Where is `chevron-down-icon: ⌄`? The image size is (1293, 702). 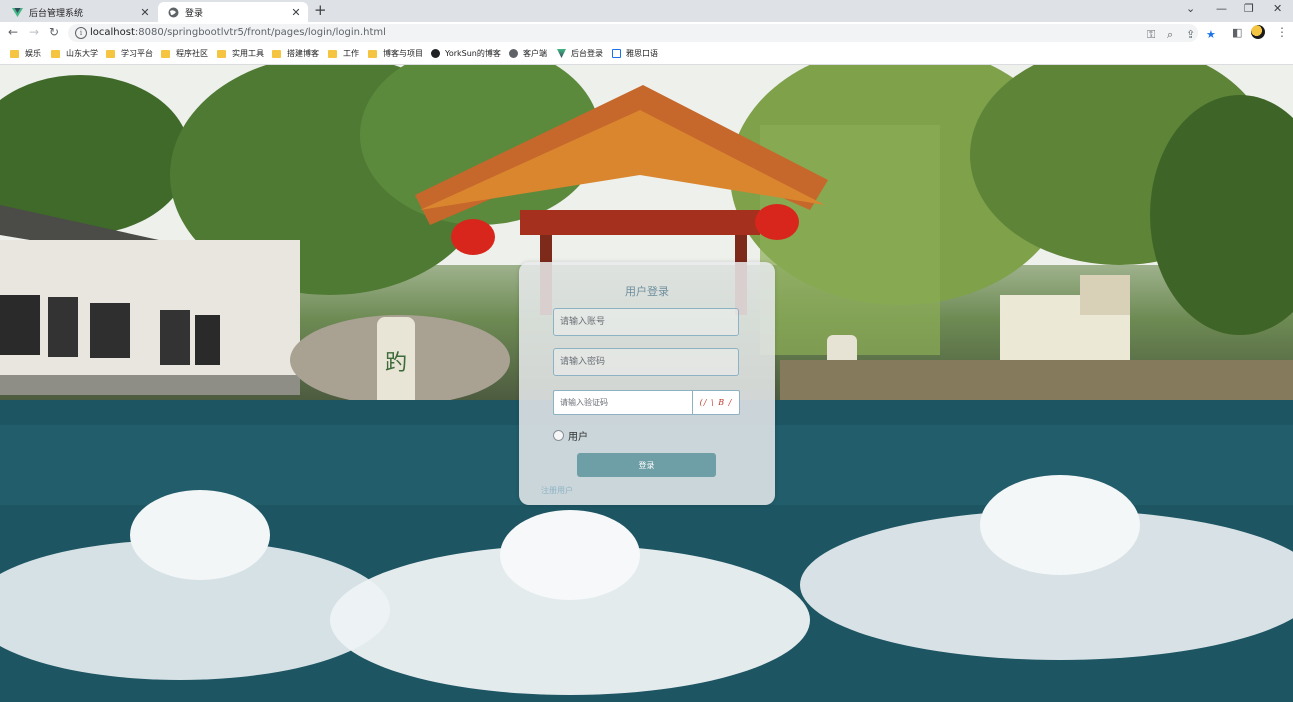
chevron-down-icon: ⌄ is located at coordinates (1190, 8).